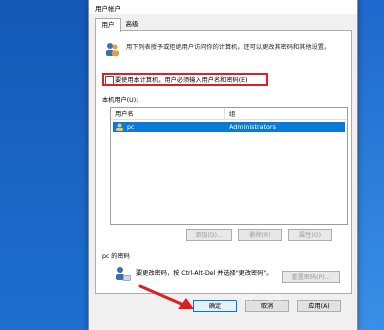 The height and width of the screenshot is (330, 384). I want to click on ok-button: 确定, so click(215, 306).